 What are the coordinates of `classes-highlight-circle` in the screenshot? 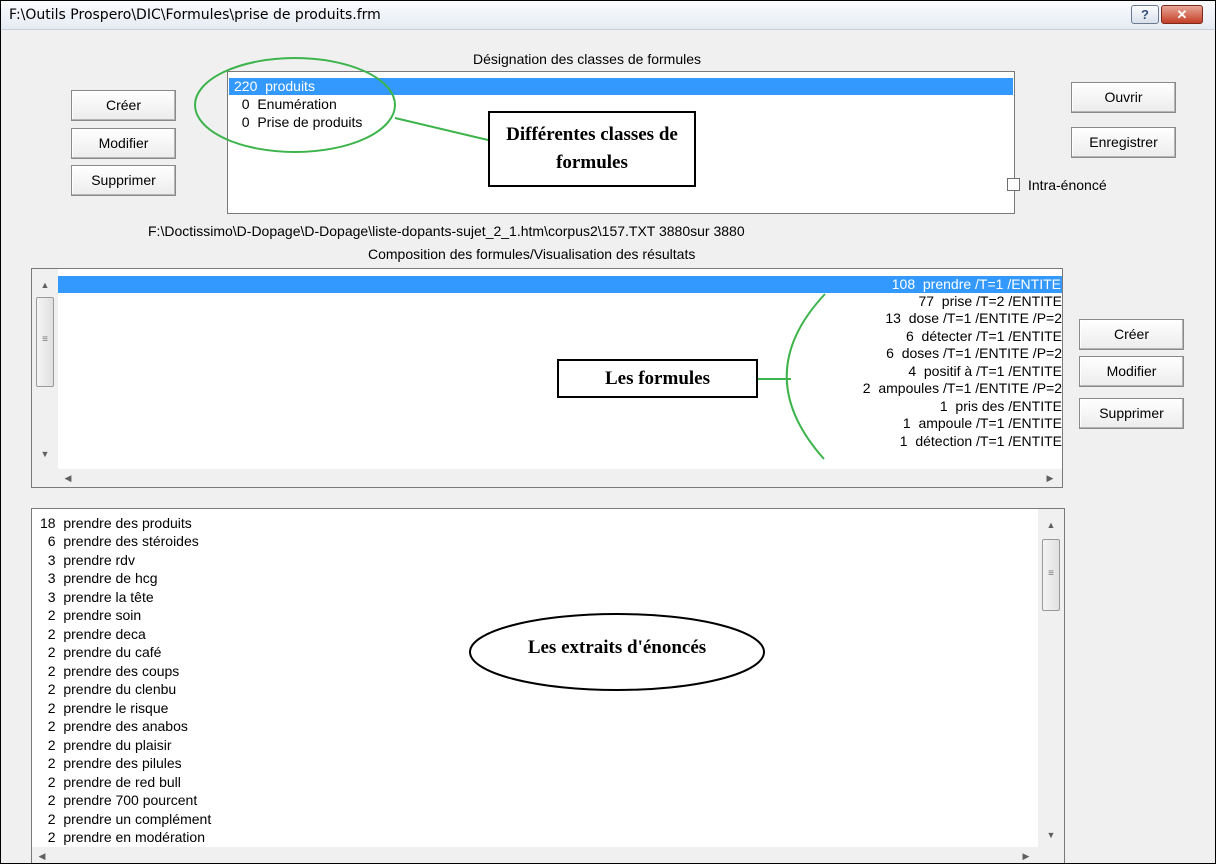 It's located at (295, 105).